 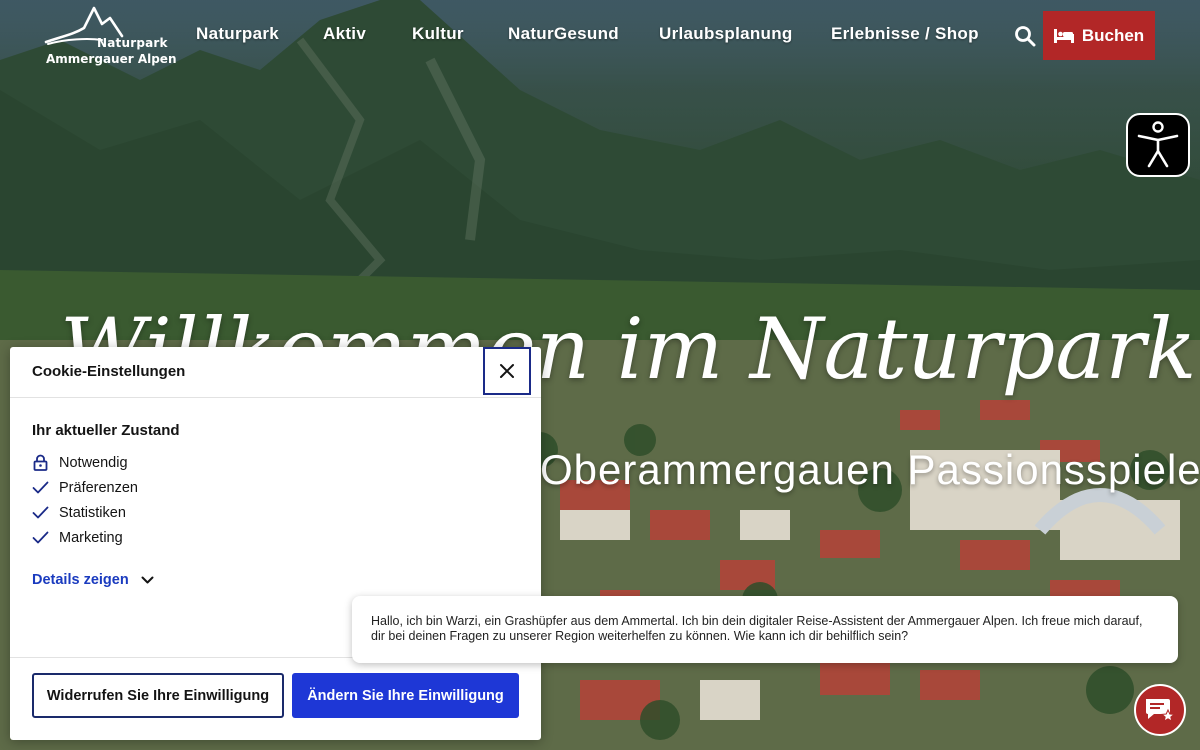 I want to click on consent-label-marketing: Marketing, so click(x=91, y=537).